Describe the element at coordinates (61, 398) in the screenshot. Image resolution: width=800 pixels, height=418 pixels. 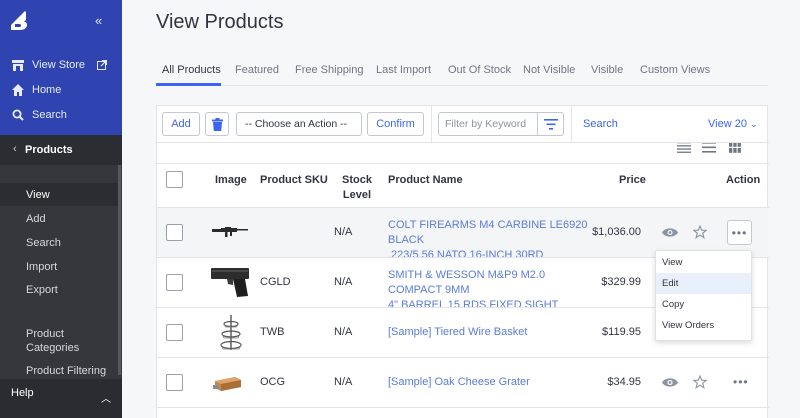
I see `sidebar-help: Help ︿` at that location.